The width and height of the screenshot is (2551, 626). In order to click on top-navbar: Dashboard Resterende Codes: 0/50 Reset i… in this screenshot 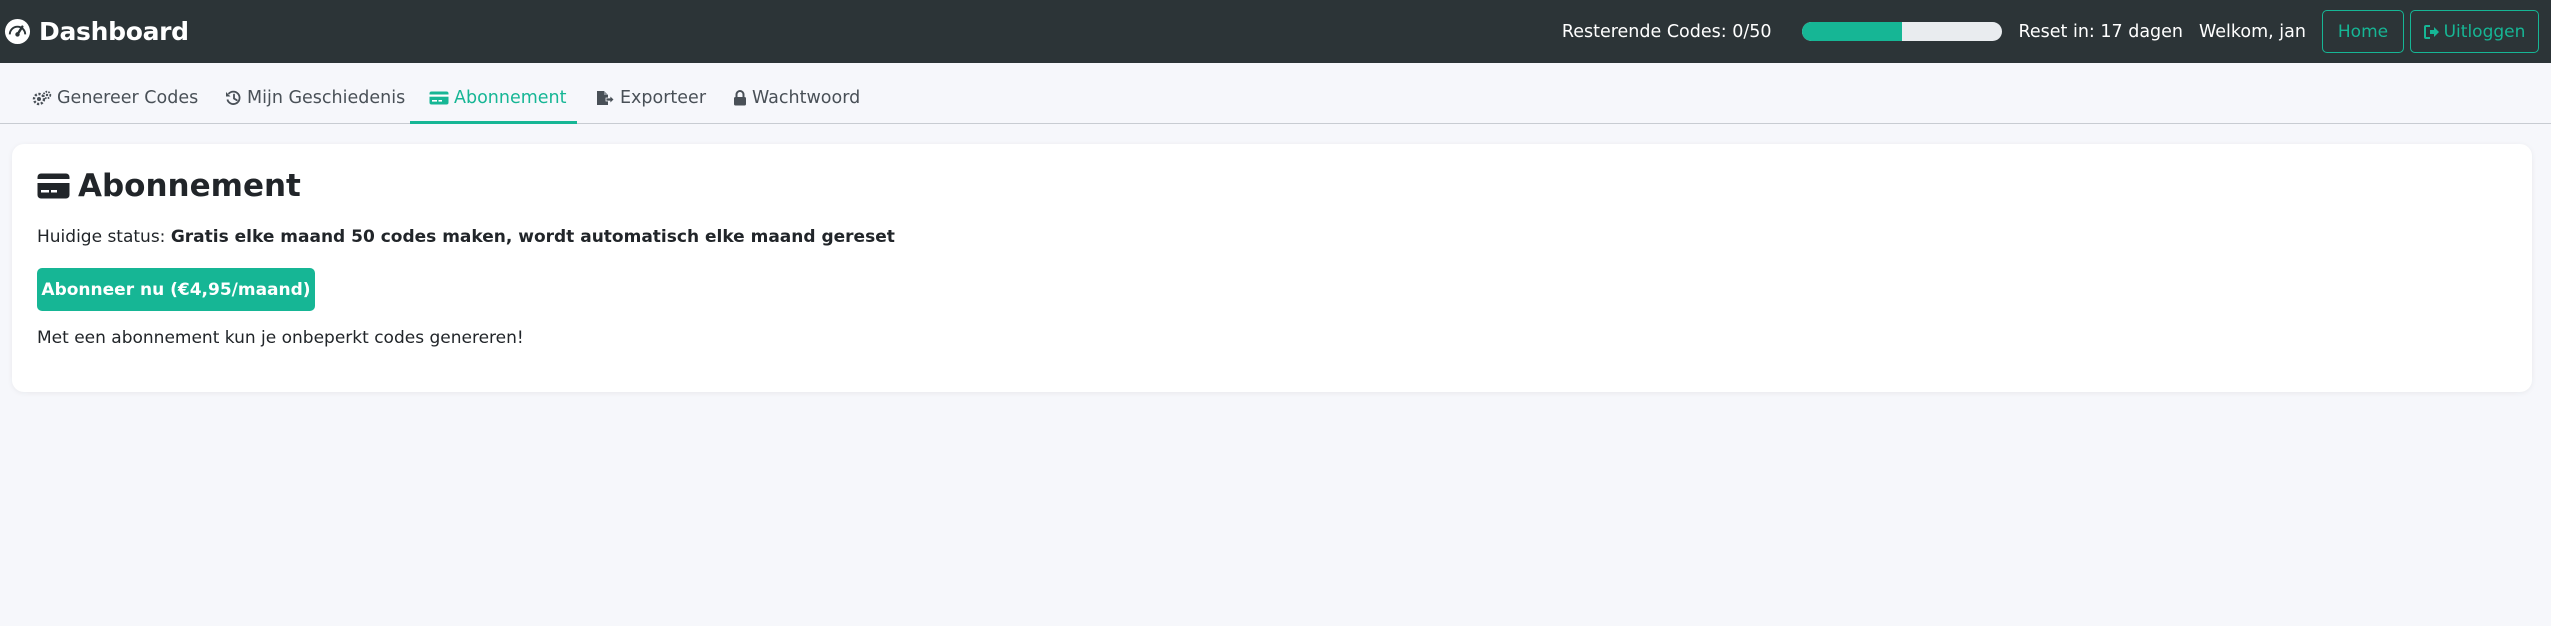, I will do `click(1275, 31)`.